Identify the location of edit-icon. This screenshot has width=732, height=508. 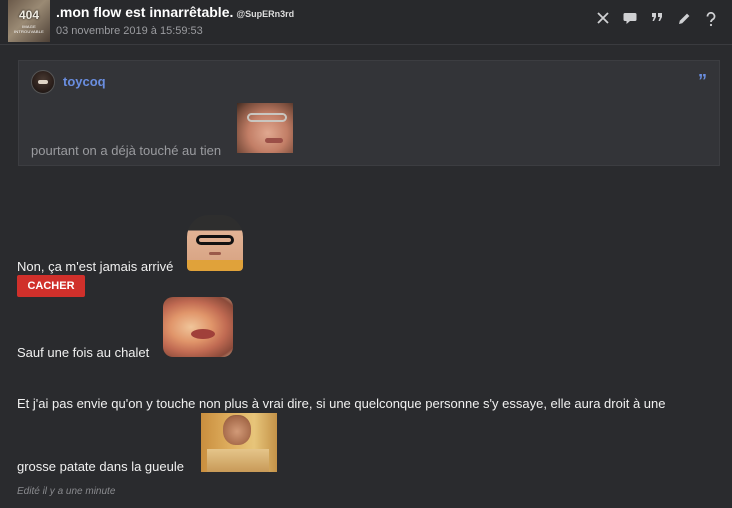
(684, 20).